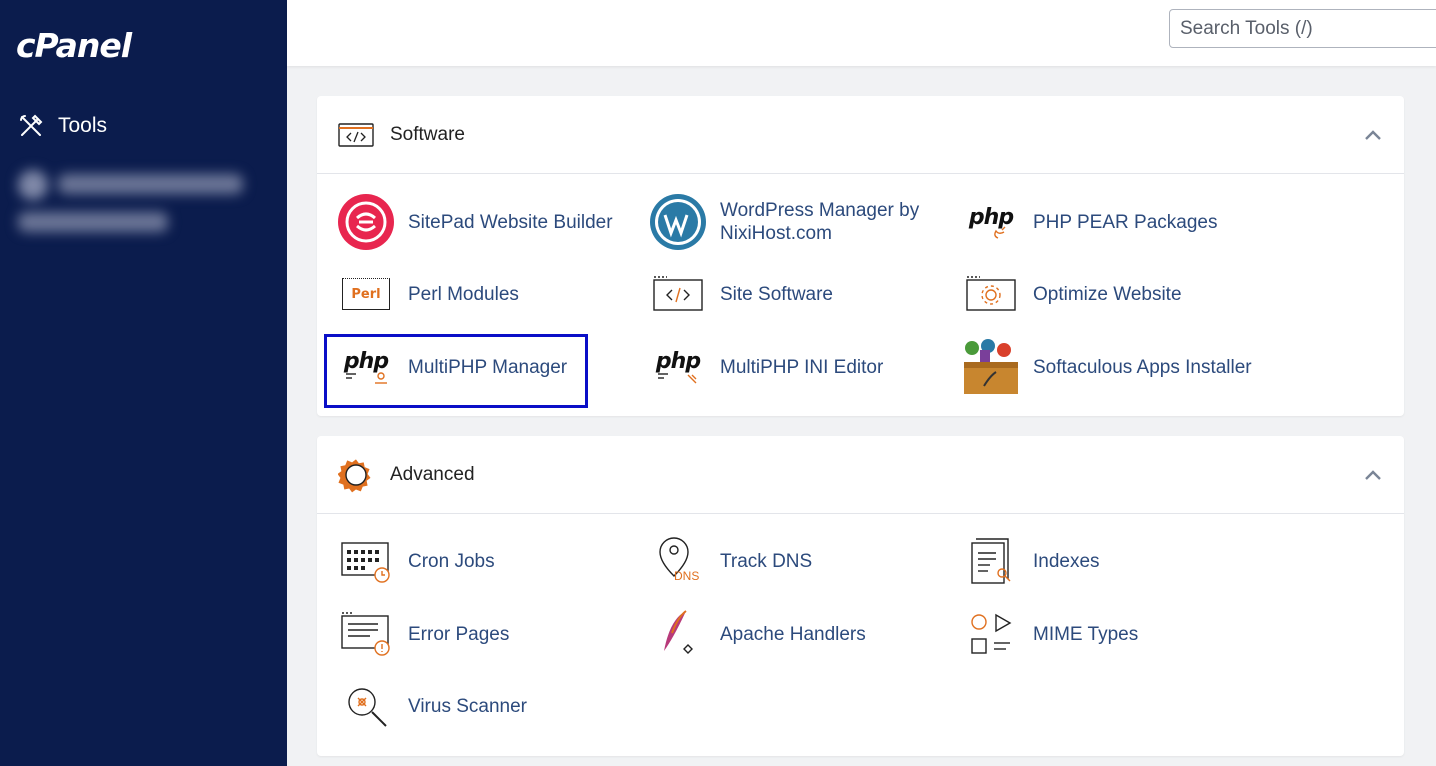  I want to click on sitepad-website-builder-label: SitePad Website Builder, so click(510, 222).